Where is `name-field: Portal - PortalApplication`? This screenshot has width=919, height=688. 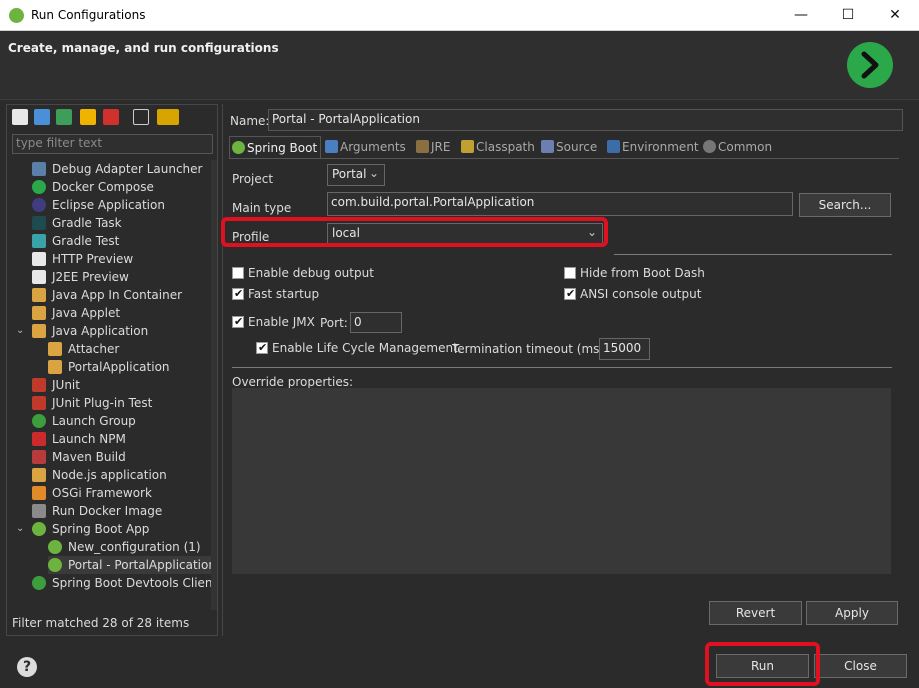 name-field: Portal - PortalApplication is located at coordinates (585, 120).